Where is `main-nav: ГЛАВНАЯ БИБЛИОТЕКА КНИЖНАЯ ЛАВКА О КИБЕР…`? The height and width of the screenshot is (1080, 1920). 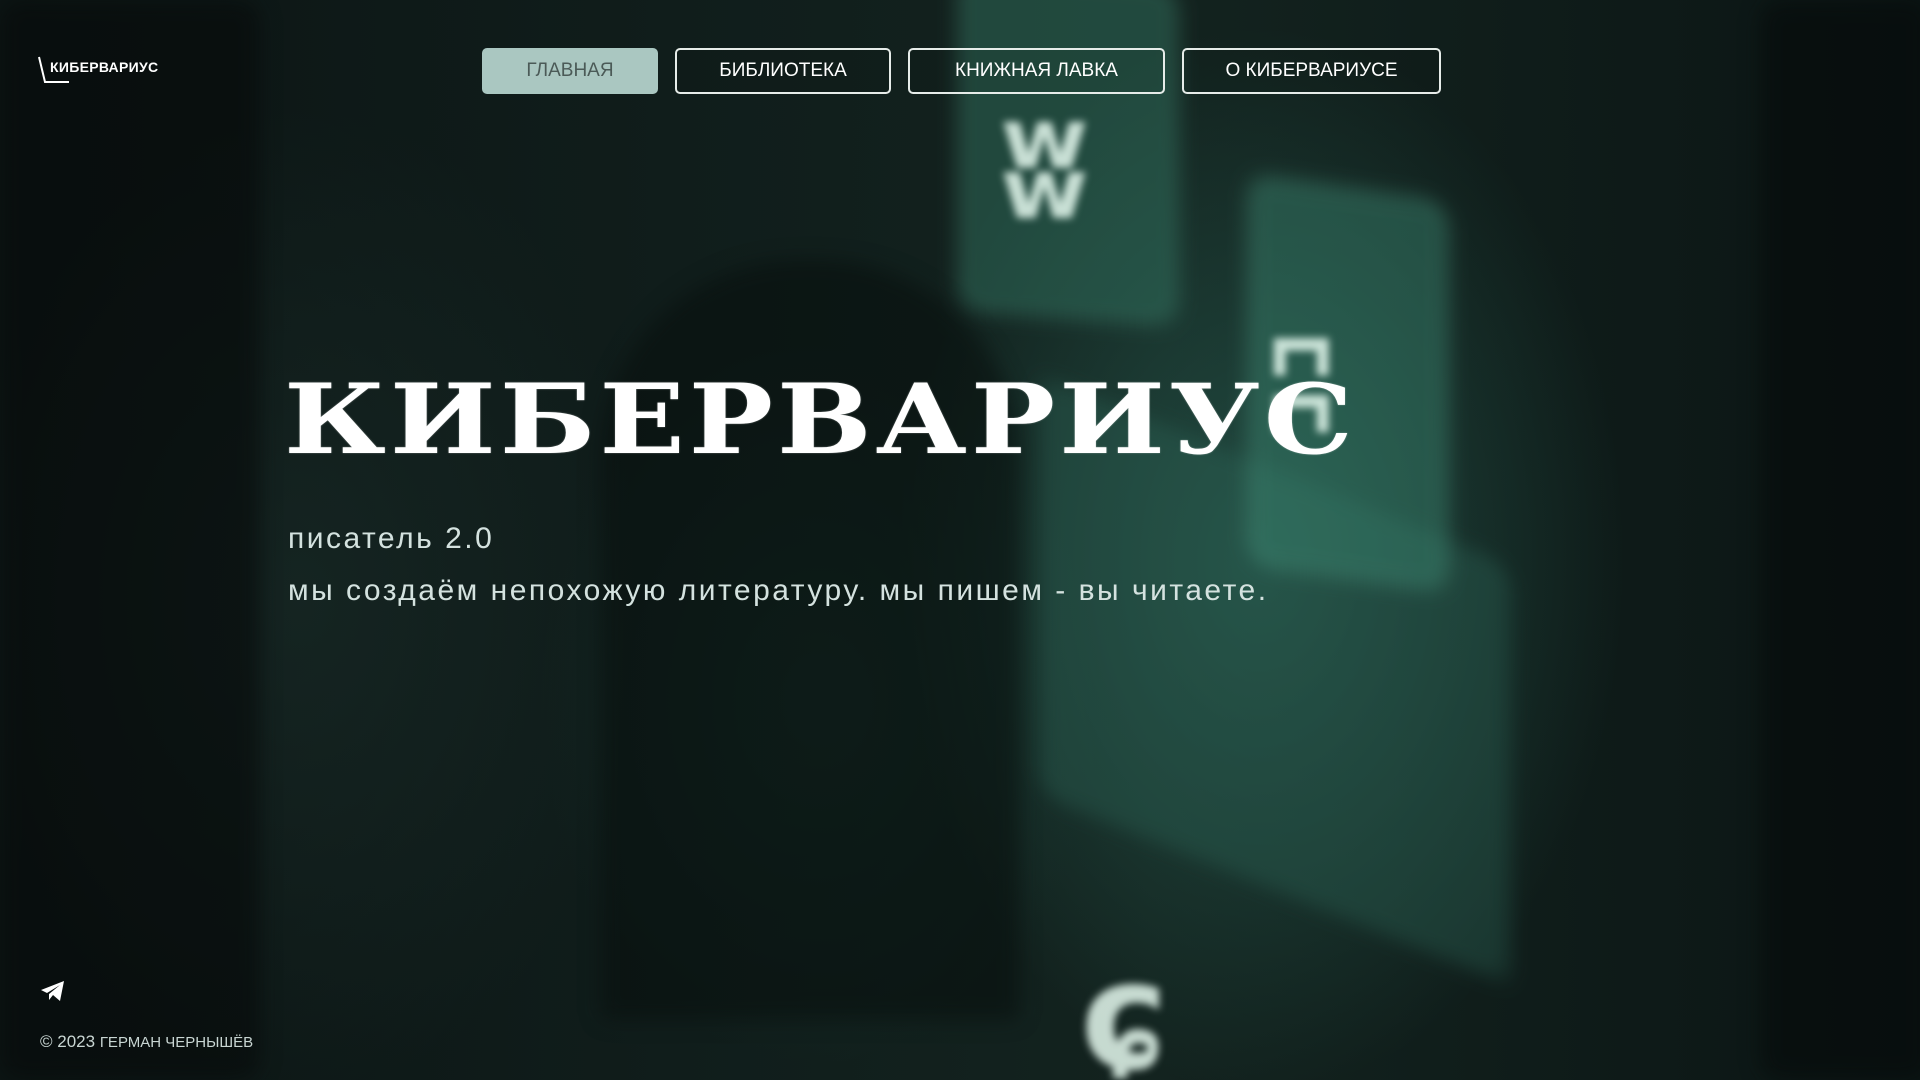 main-nav: ГЛАВНАЯ БИБЛИОТЕКА КНИЖНАЯ ЛАВКА О КИБЕР… is located at coordinates (961, 71).